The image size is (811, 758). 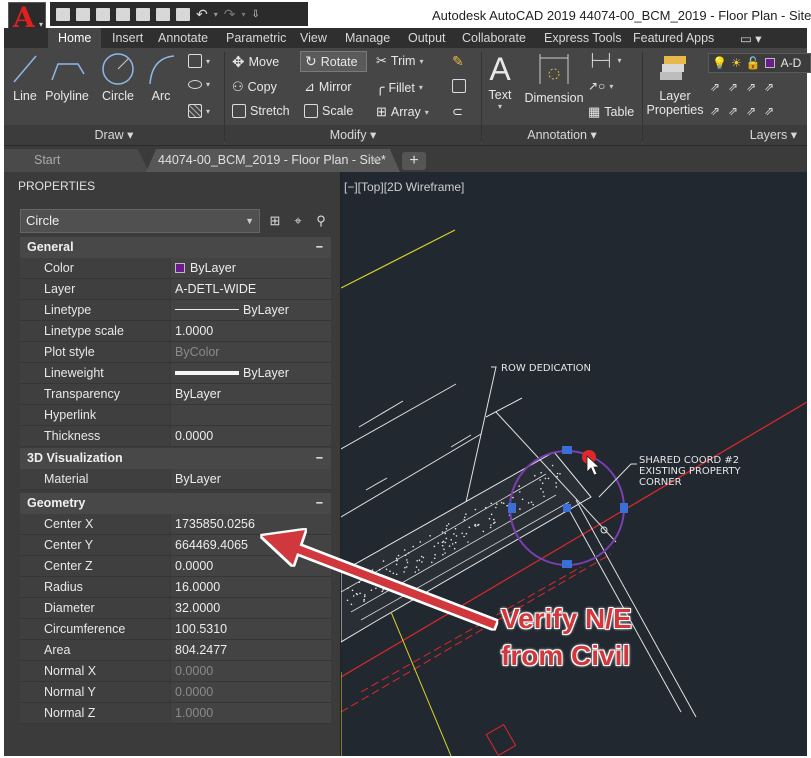 I want to click on property-transparency: Transparency ByLayer, so click(x=175, y=394).